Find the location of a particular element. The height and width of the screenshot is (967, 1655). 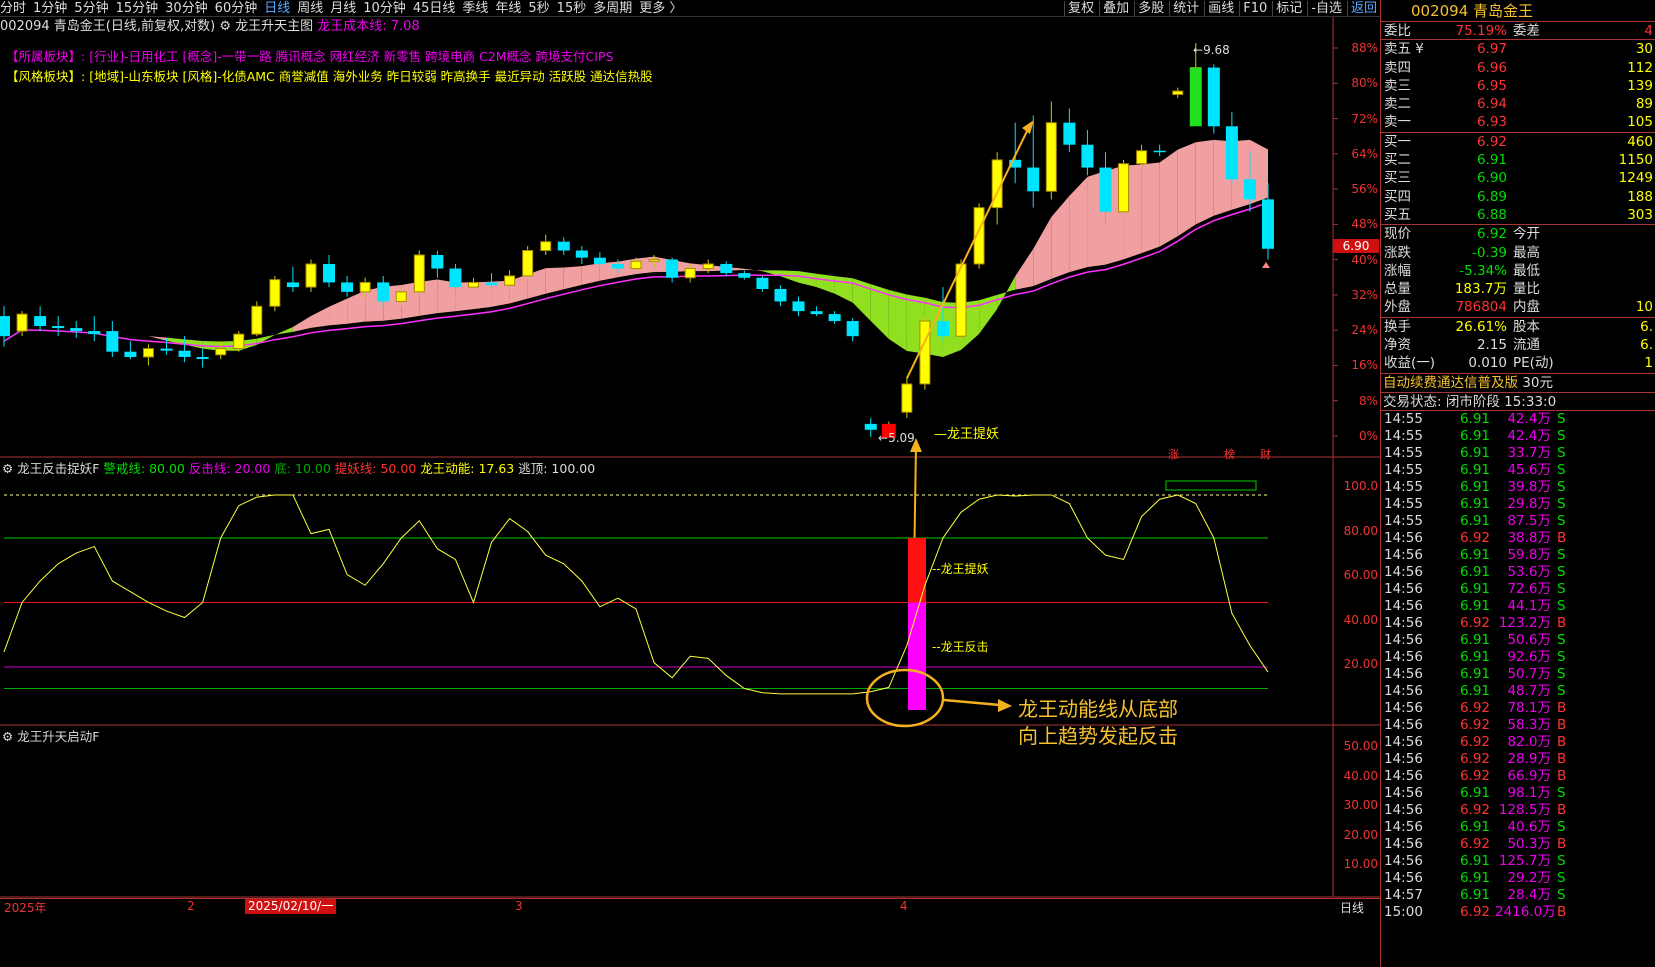

period-tab: 60分钟 is located at coordinates (236, 8).